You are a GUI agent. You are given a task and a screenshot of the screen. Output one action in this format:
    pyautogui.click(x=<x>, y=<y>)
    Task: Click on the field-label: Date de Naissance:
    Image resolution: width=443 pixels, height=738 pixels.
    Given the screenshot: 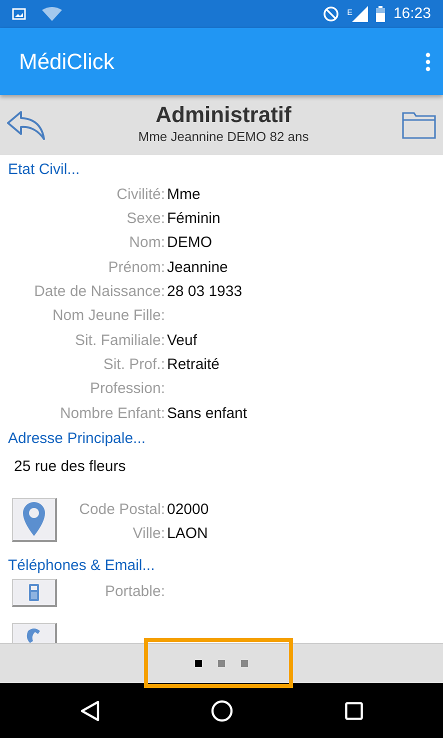 What is the action you would take?
    pyautogui.click(x=99, y=292)
    